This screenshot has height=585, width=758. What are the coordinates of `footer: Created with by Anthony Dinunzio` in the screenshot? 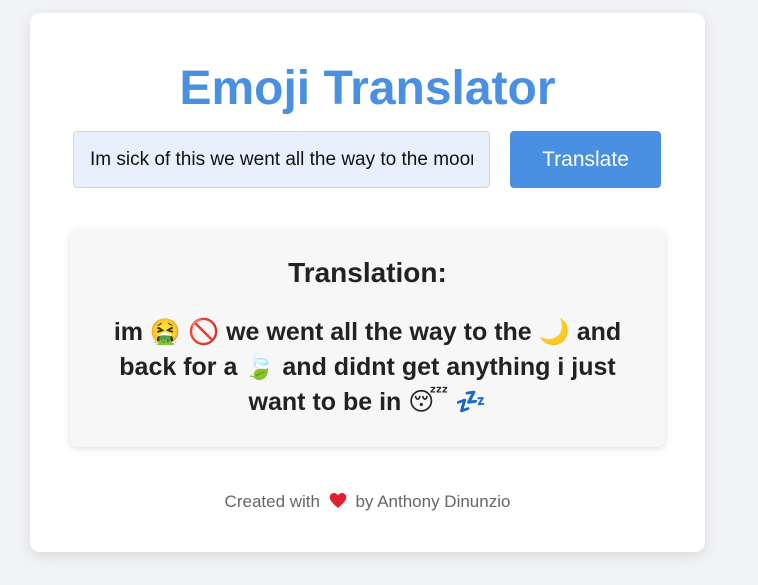 It's located at (367, 503).